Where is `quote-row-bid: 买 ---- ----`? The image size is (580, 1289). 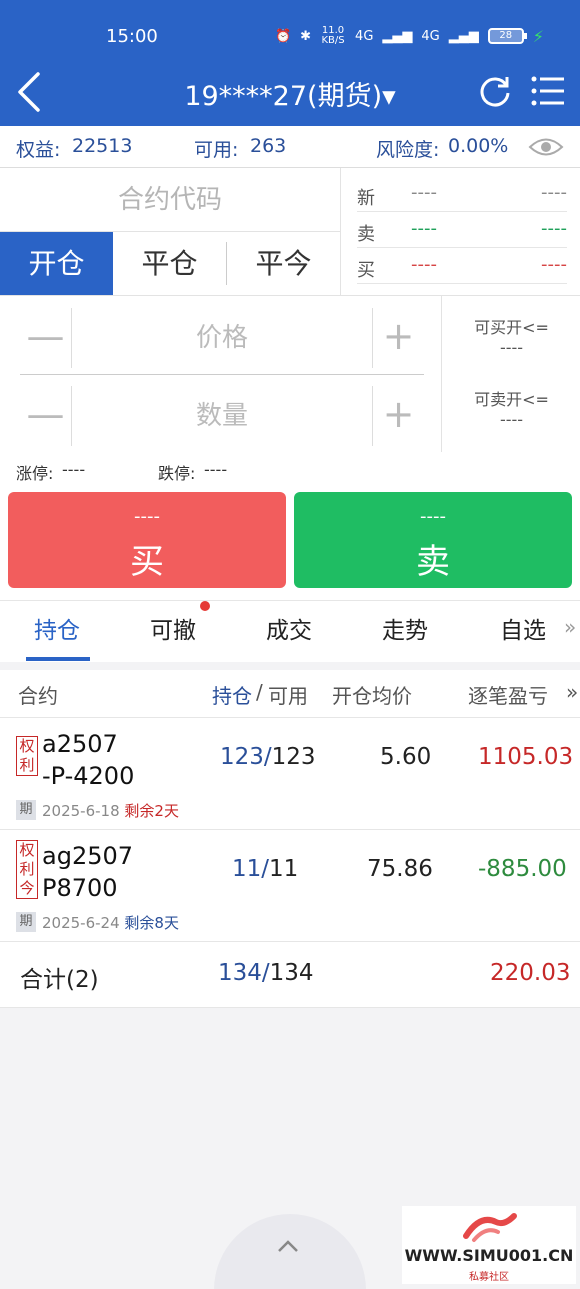
quote-row-bid: 买 ---- ---- is located at coordinates (462, 269).